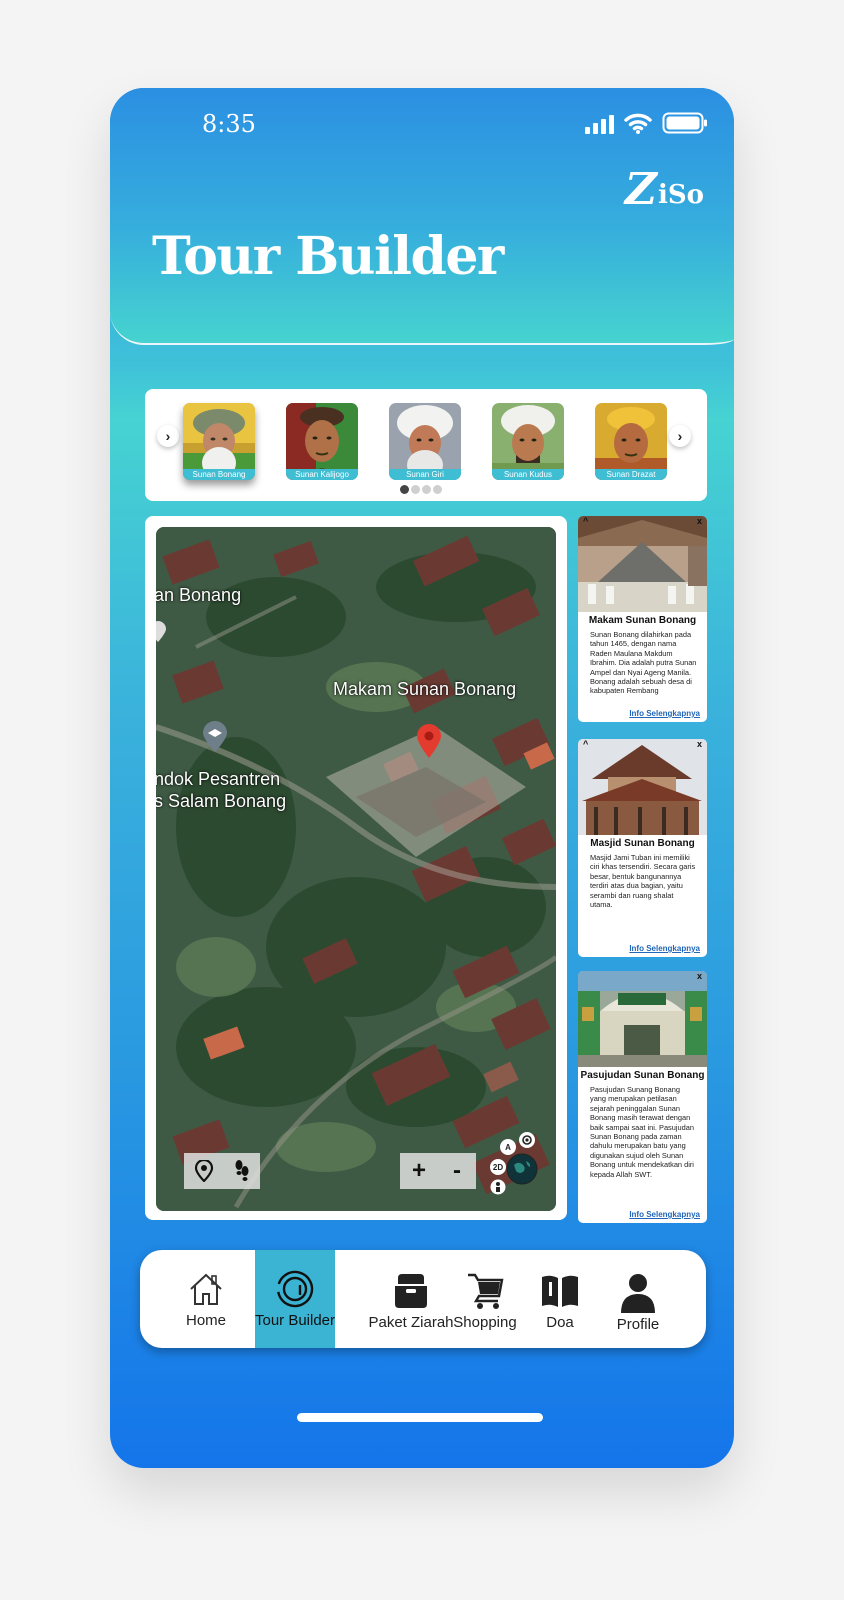 This screenshot has width=844, height=1600. Describe the element at coordinates (642, 1075) in the screenshot. I see `info-title: Pasujudan Sunan Bonang` at that location.